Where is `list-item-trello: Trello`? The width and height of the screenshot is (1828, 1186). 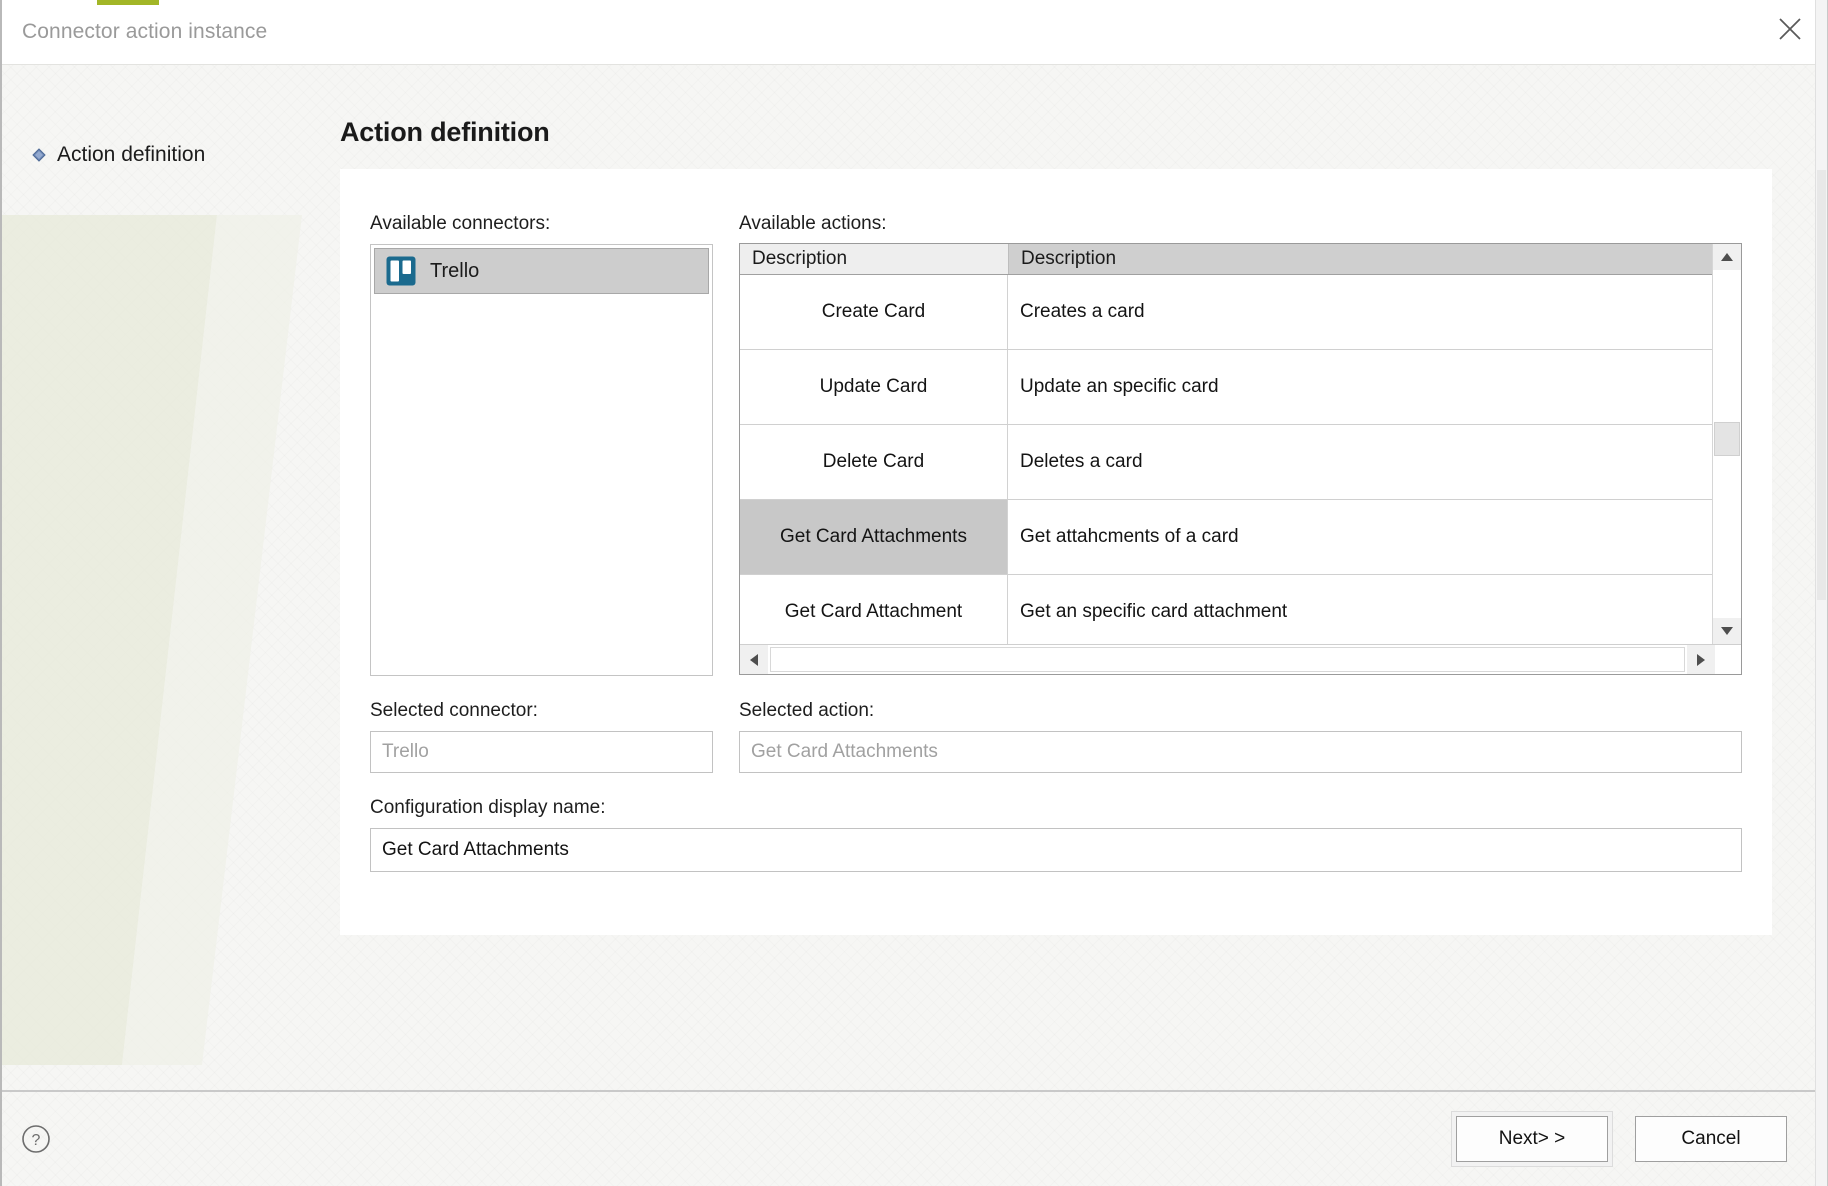 list-item-trello: Trello is located at coordinates (541, 271).